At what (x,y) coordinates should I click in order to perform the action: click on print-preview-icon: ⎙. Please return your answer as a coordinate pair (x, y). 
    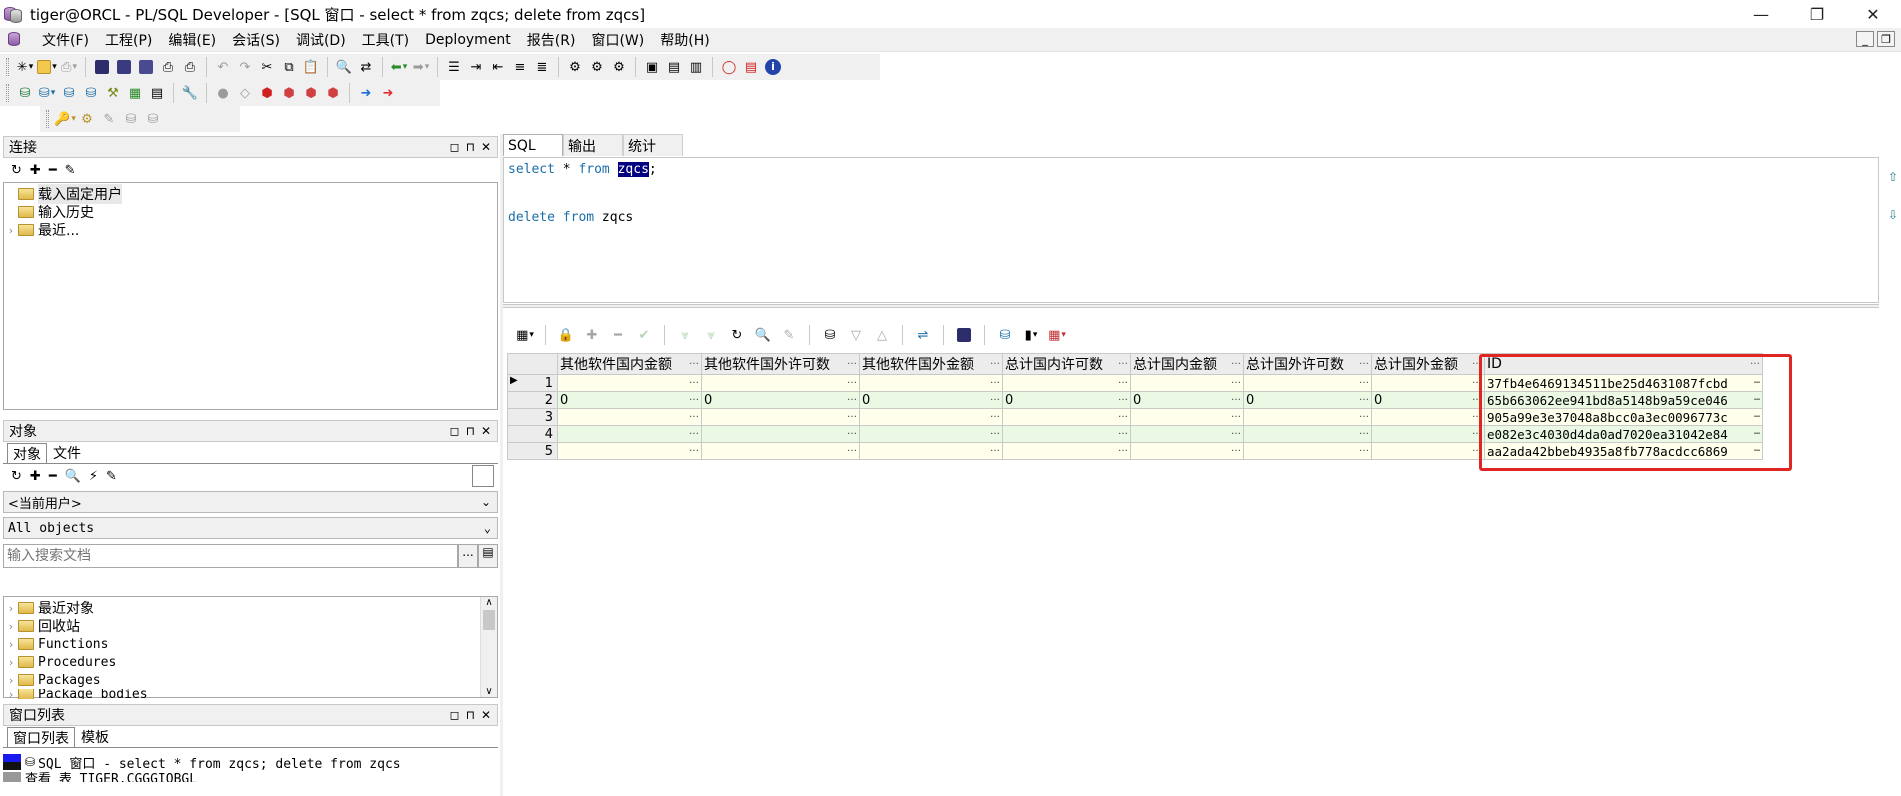
    Looking at the image, I should click on (69, 67).